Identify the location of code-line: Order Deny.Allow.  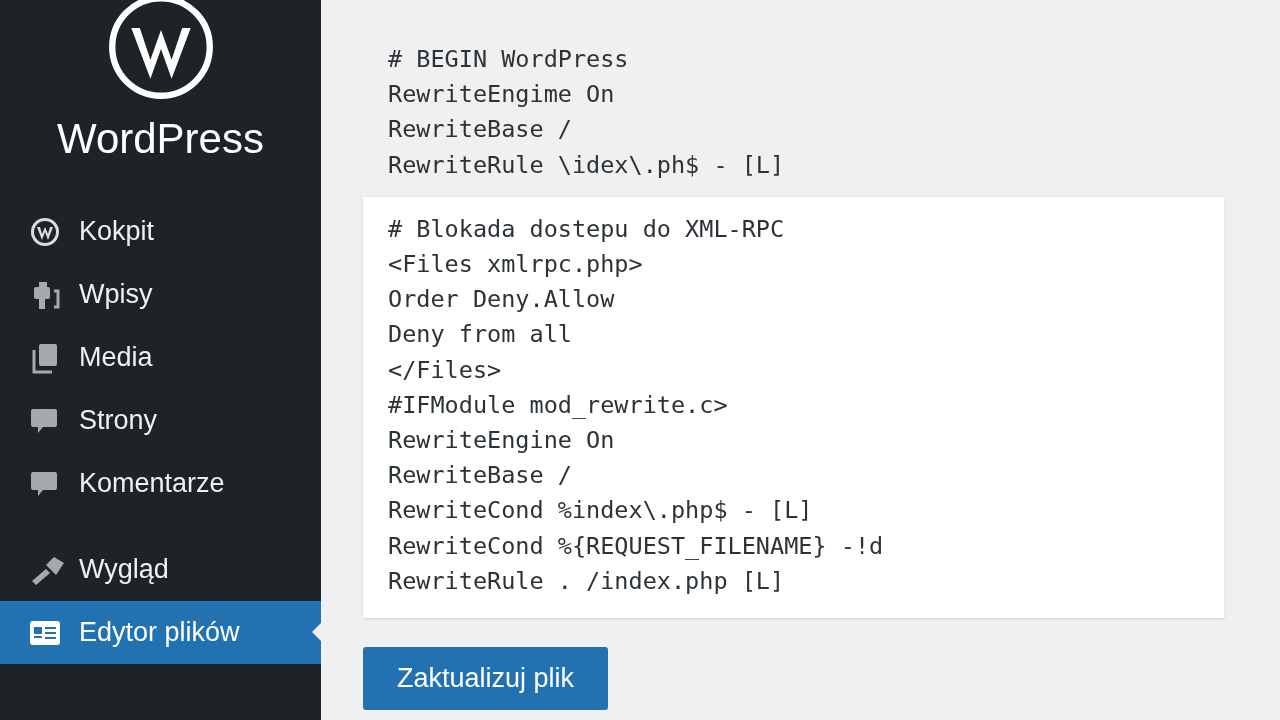
(502, 300).